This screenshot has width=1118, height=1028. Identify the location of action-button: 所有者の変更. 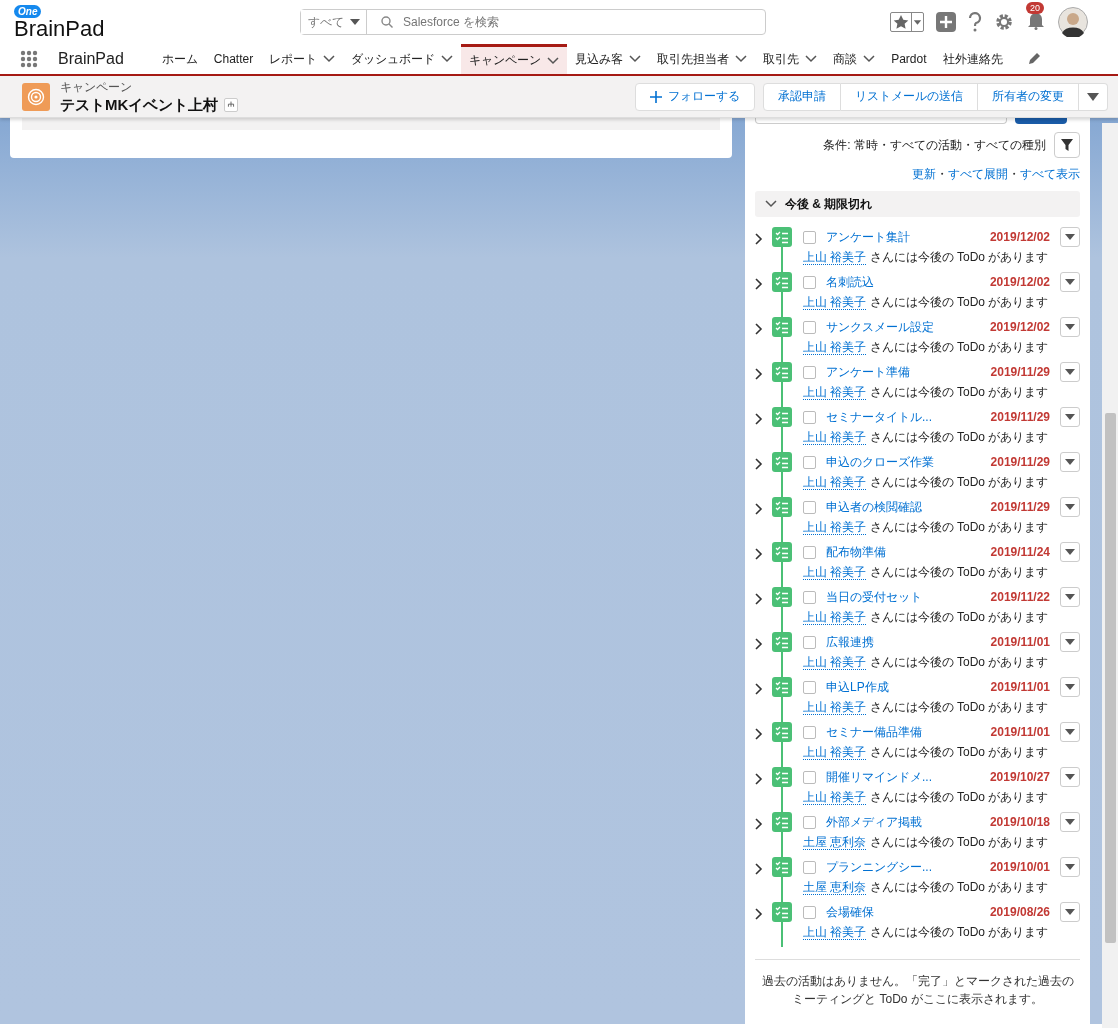
(1028, 96).